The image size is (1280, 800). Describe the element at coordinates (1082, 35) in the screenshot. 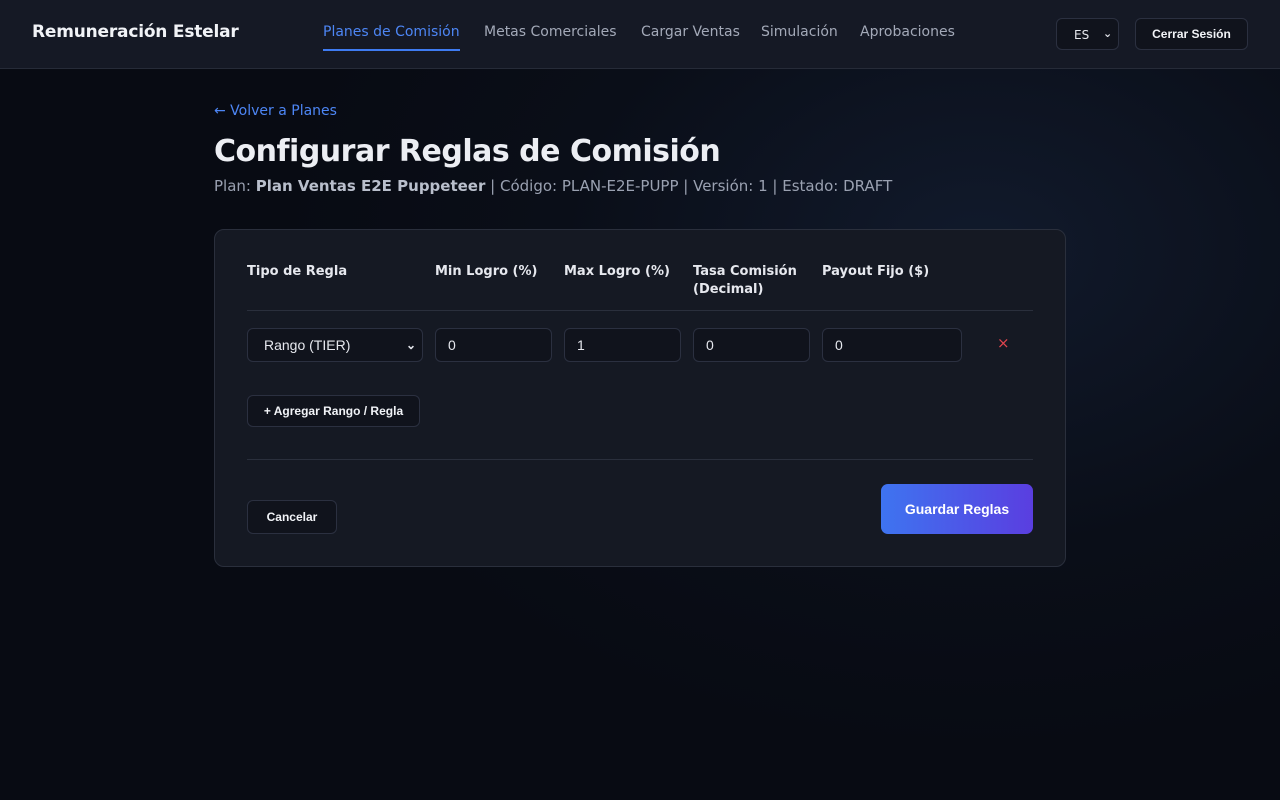

I see `language-value: ES` at that location.